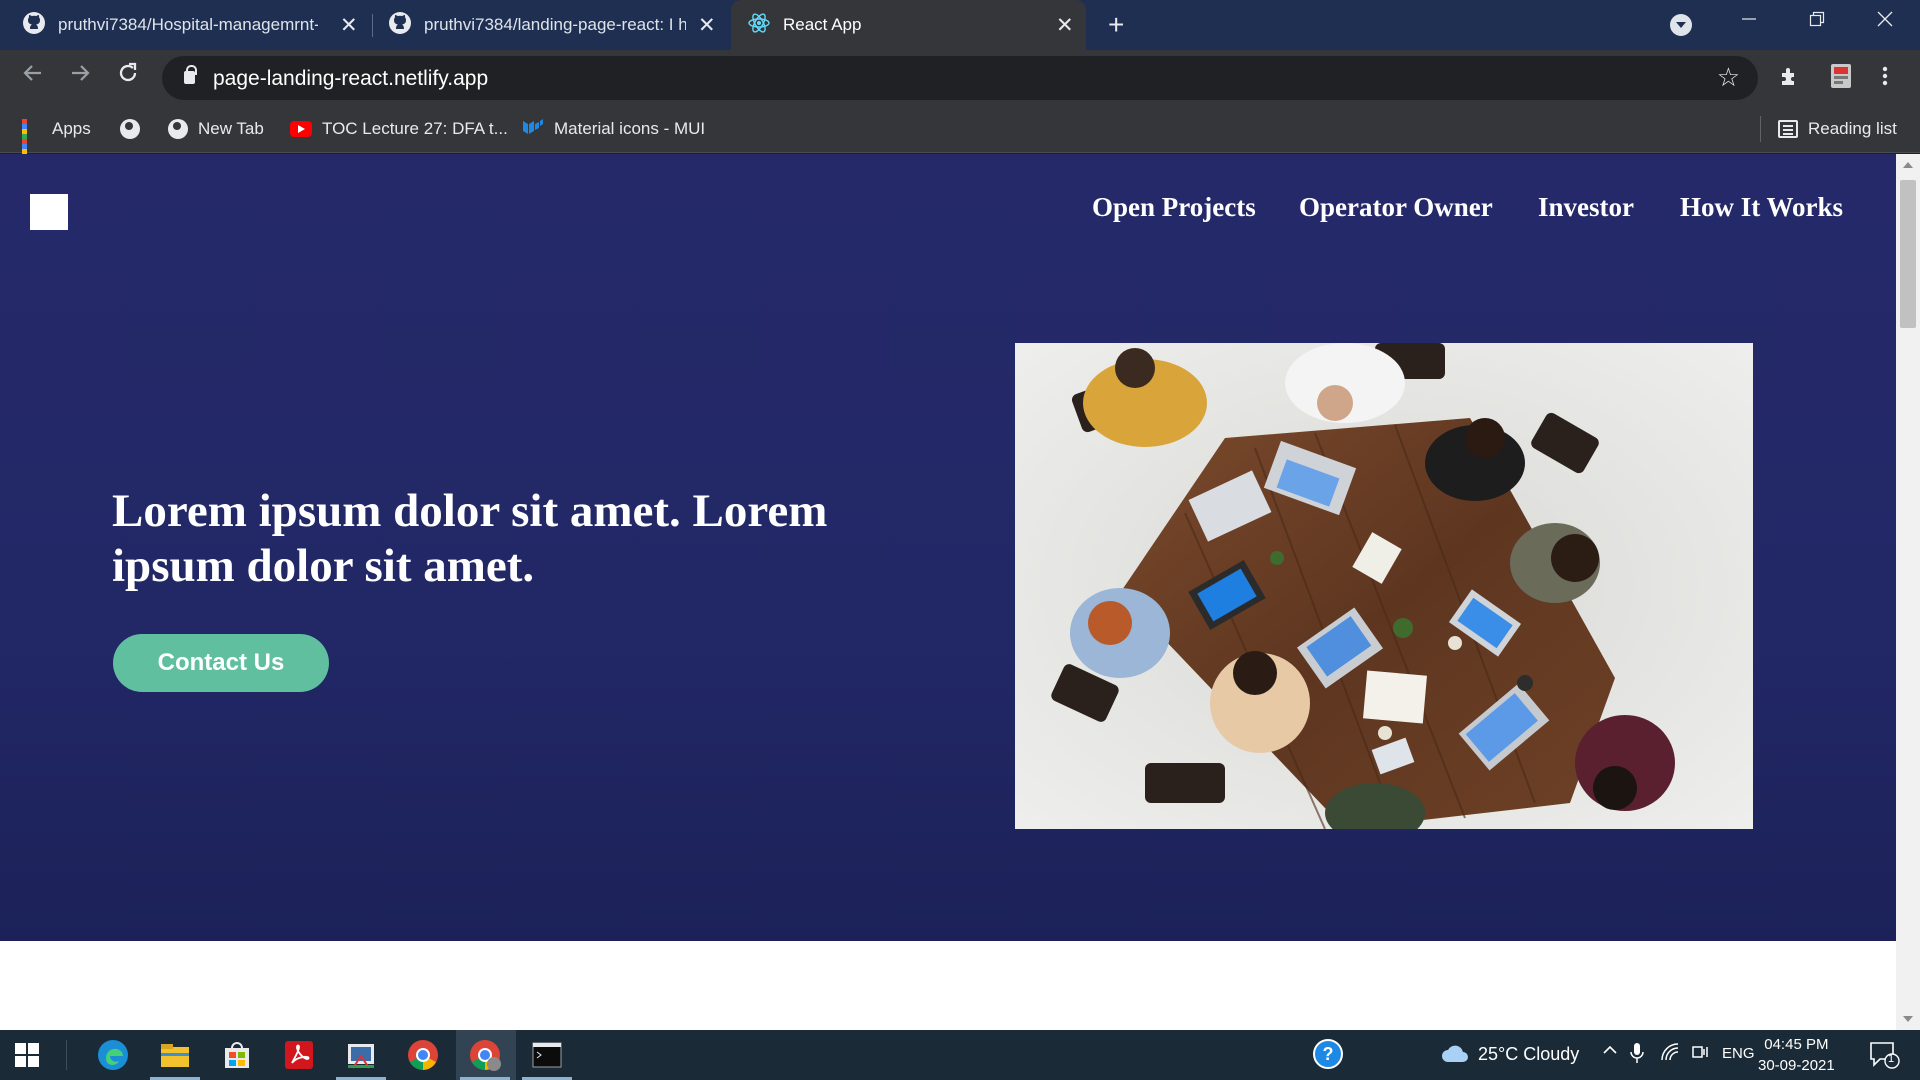 The image size is (1920, 1080). I want to click on tab-title: pruthvi7384/Hospital-managemrnt-, so click(188, 24).